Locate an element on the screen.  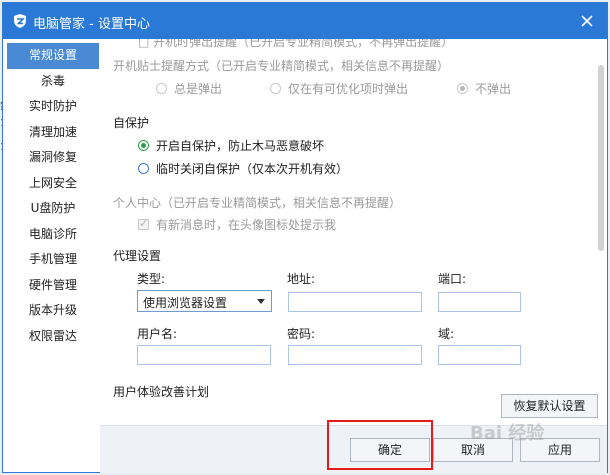
proxy-domain-label: 域: is located at coordinates (446, 334).